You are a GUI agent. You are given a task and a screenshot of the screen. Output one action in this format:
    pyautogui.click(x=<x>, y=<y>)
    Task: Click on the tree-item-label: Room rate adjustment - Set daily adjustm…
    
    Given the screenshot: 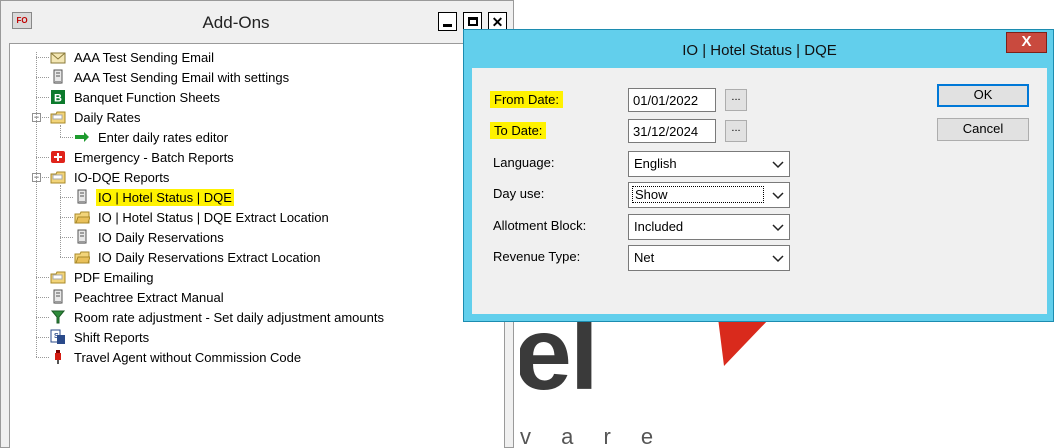 What is the action you would take?
    pyautogui.click(x=229, y=317)
    